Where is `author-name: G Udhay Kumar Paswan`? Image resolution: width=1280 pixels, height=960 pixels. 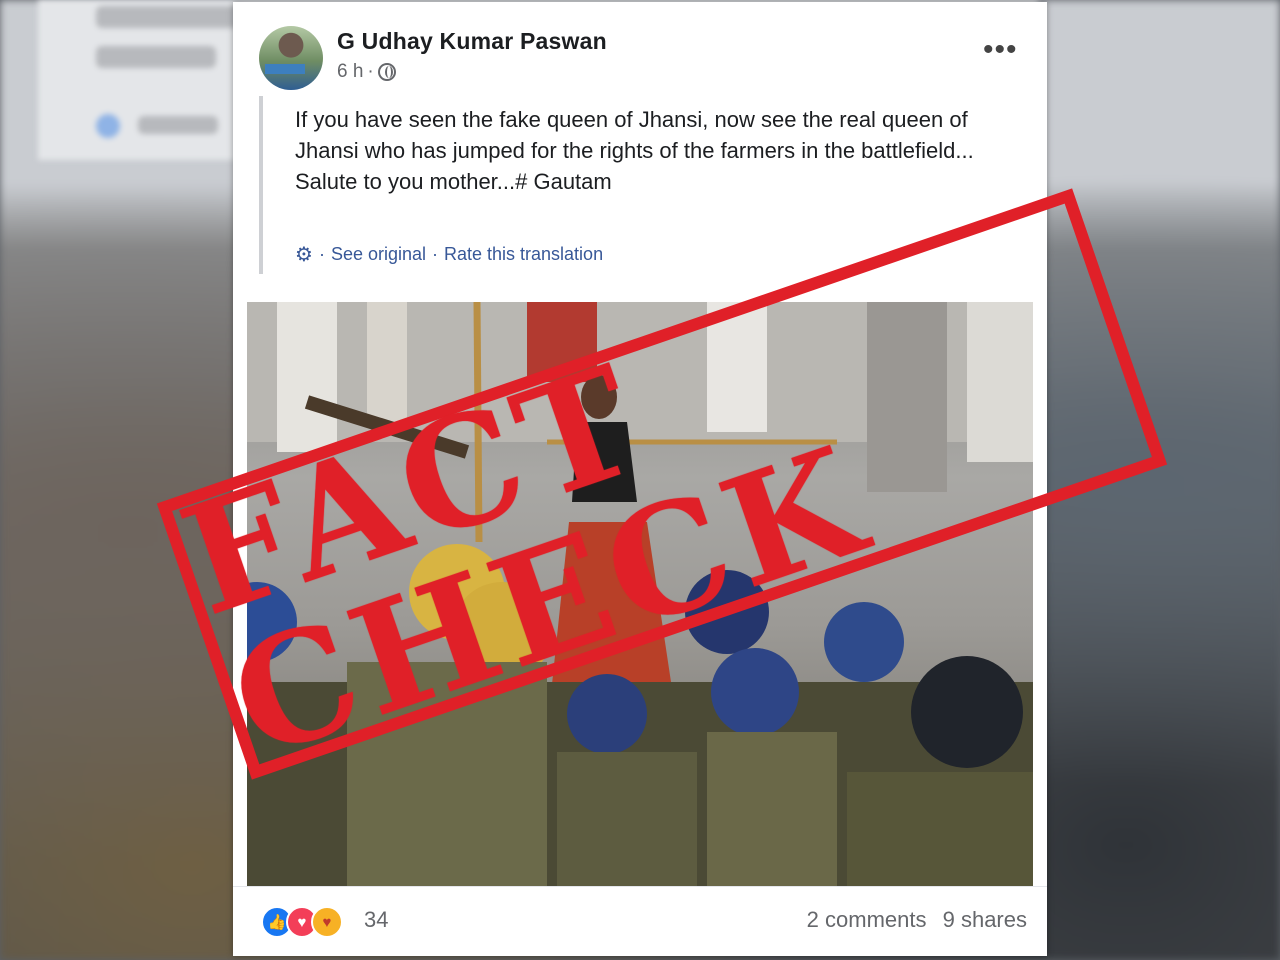
author-name: G Udhay Kumar Paswan is located at coordinates (472, 41).